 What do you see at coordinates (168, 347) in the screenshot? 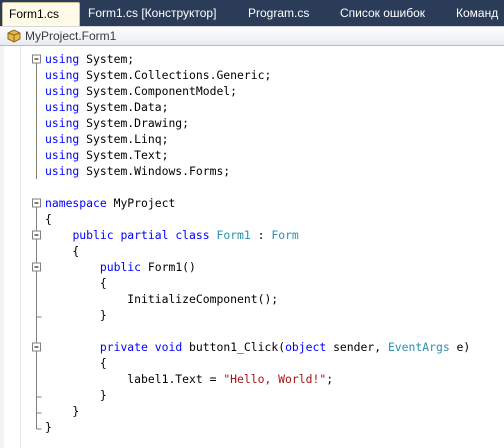
I see `code-token: void` at bounding box center [168, 347].